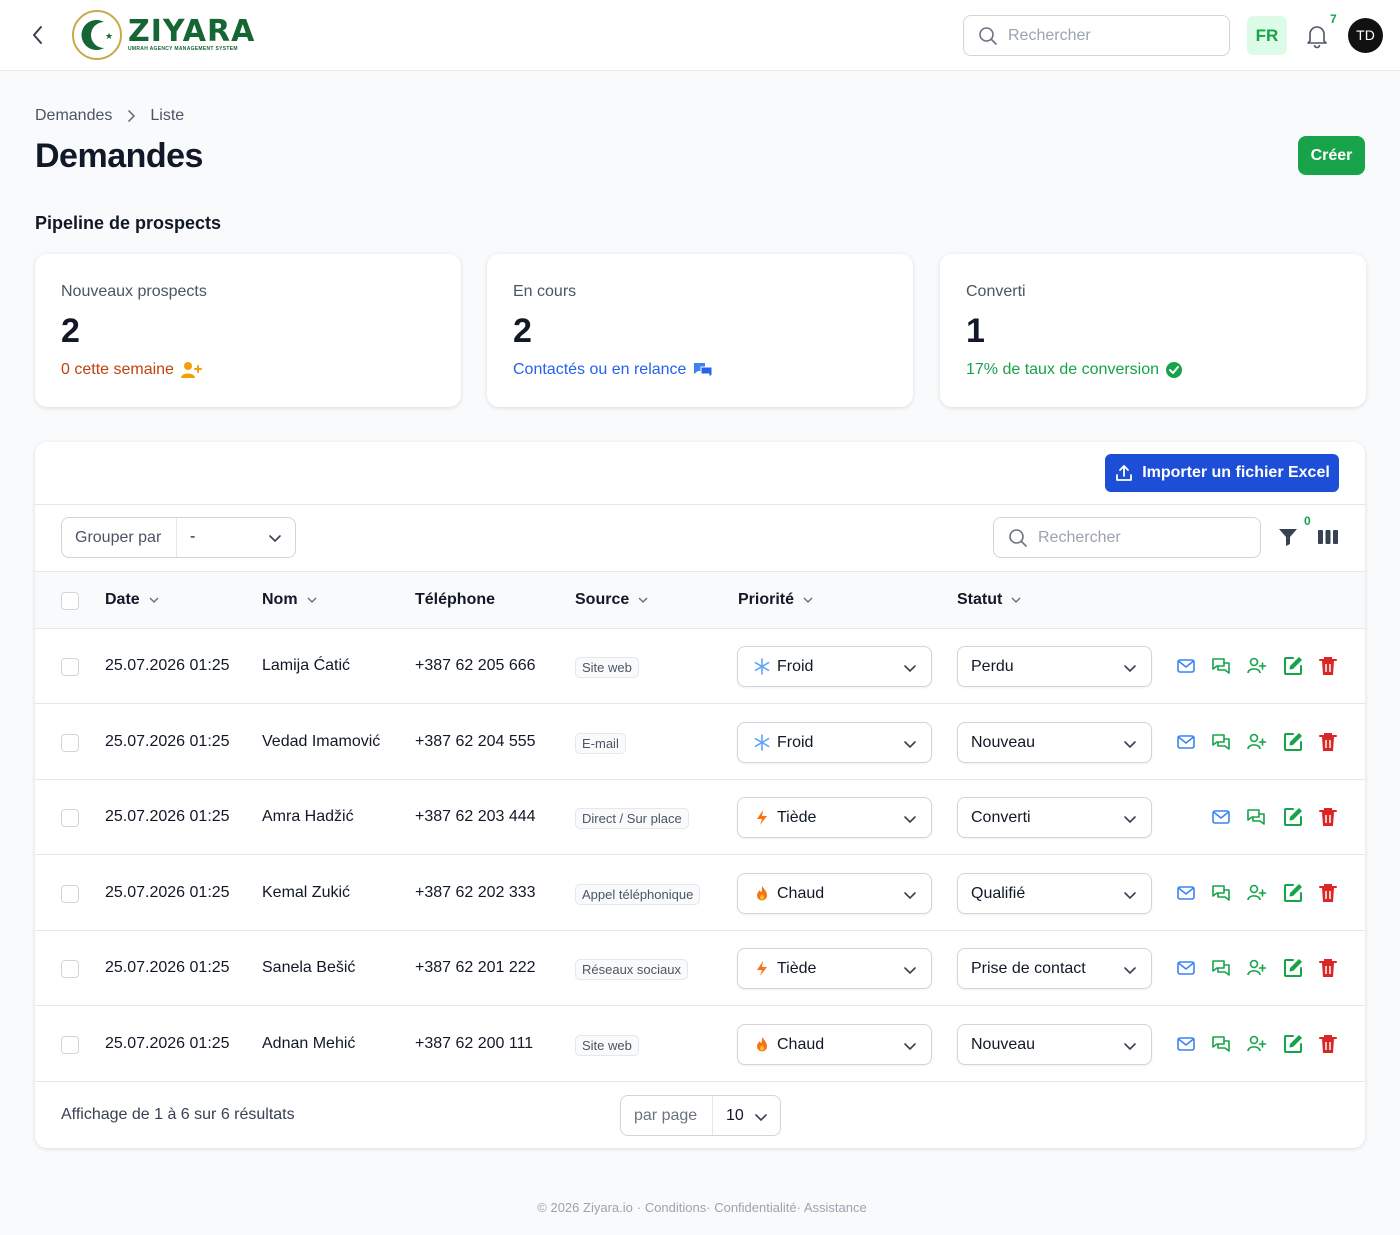  Describe the element at coordinates (1054, 666) in the screenshot. I see `status-select: Perdu` at that location.